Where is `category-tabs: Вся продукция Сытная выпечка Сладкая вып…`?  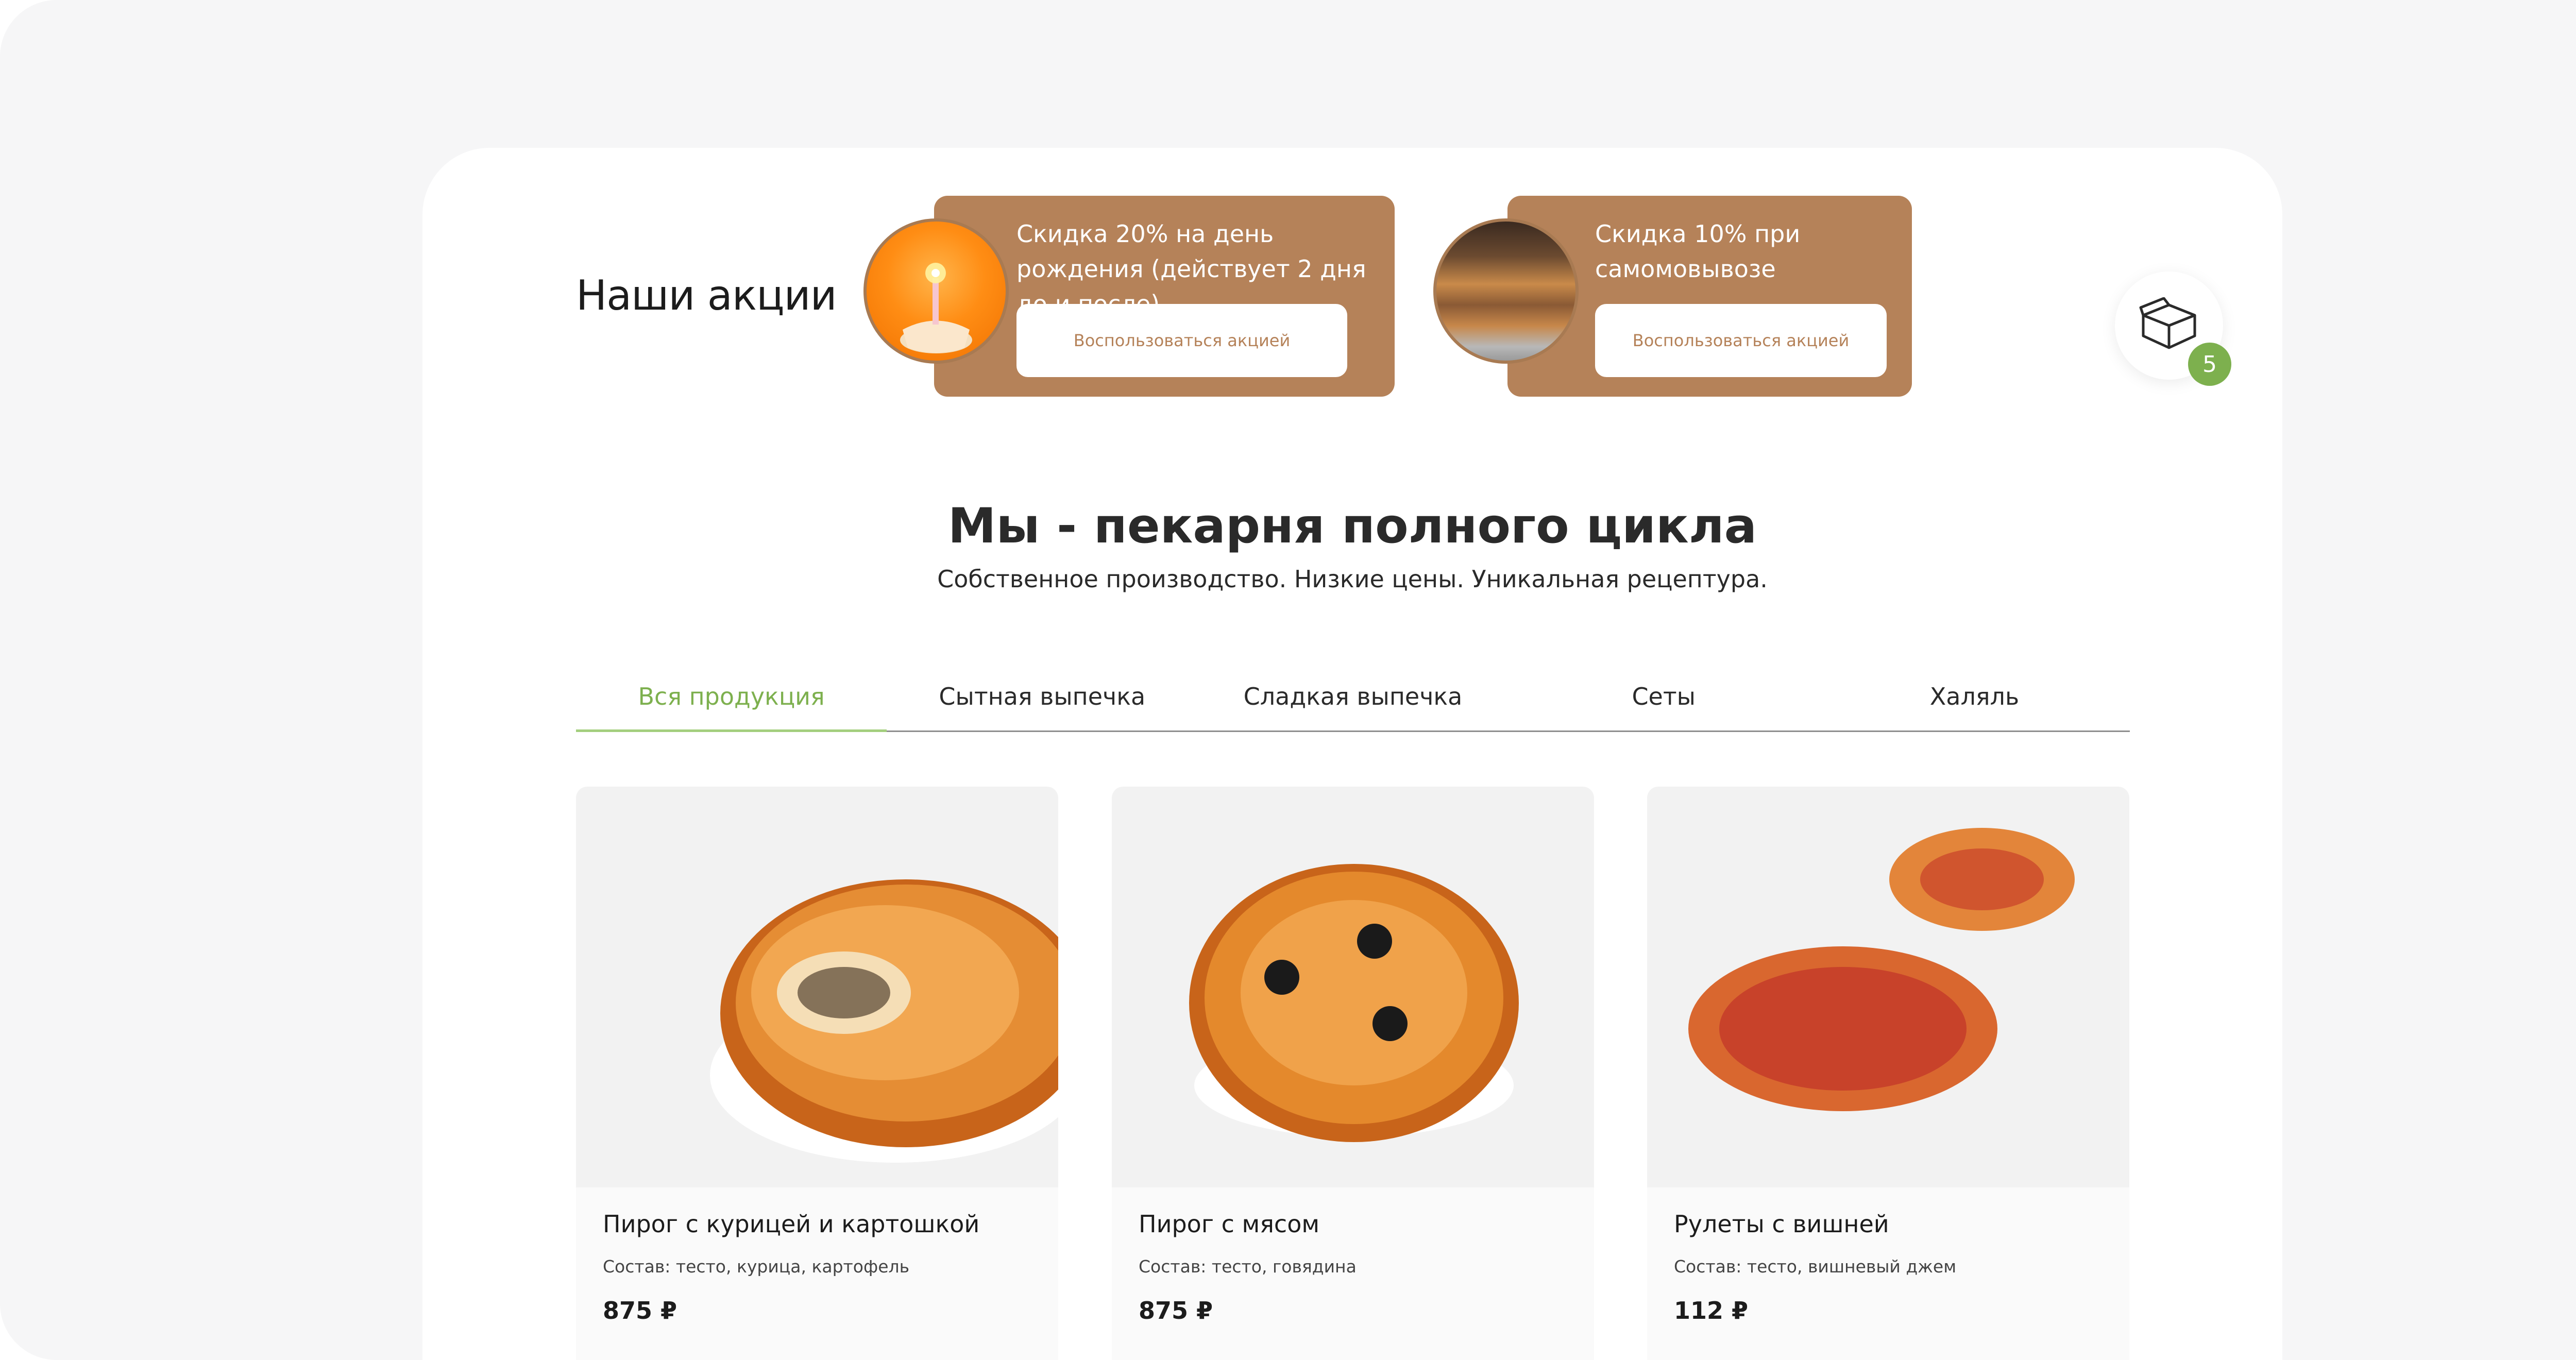 category-tabs: Вся продукция Сытная выпечка Сладкая вып… is located at coordinates (1353, 700).